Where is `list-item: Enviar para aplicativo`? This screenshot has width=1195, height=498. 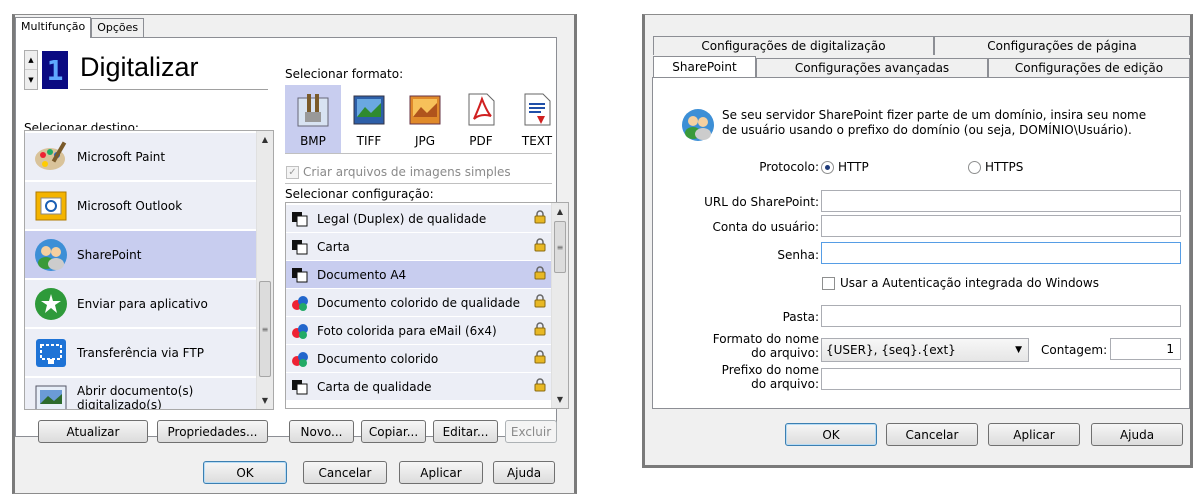 list-item: Enviar para aplicativo is located at coordinates (141, 303).